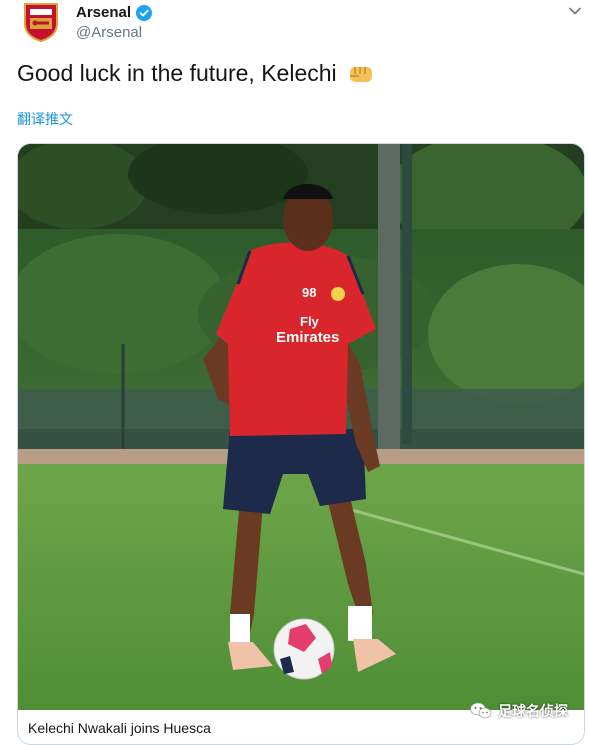 The image size is (589, 745). I want to click on watermark-text: 足球名侦探, so click(533, 711).